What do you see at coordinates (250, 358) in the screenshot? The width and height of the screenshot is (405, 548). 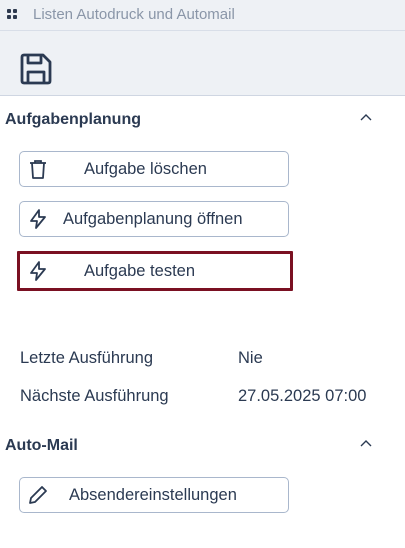 I see `last-run-value: Nie` at bounding box center [250, 358].